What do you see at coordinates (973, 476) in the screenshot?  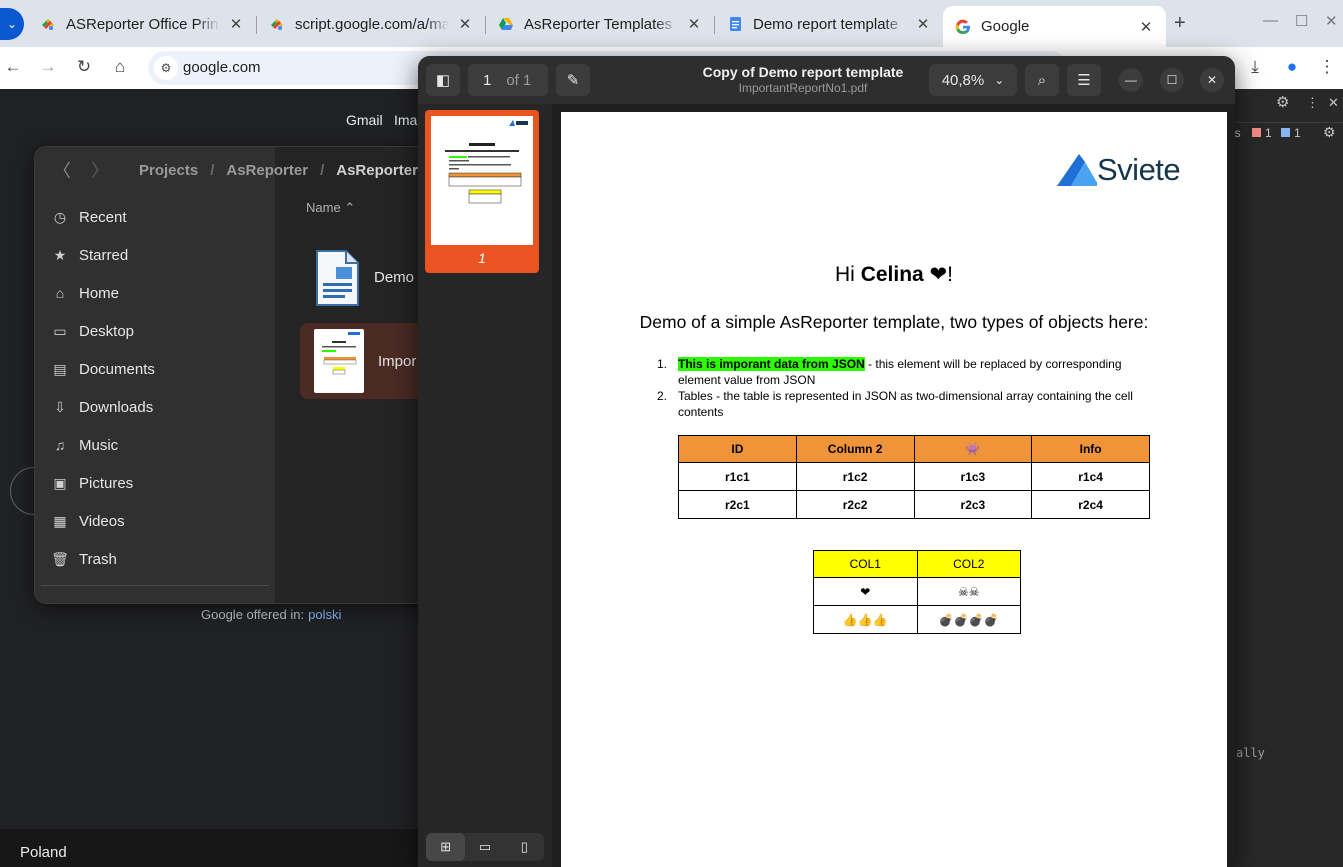 I see `table-cell: r1c3` at bounding box center [973, 476].